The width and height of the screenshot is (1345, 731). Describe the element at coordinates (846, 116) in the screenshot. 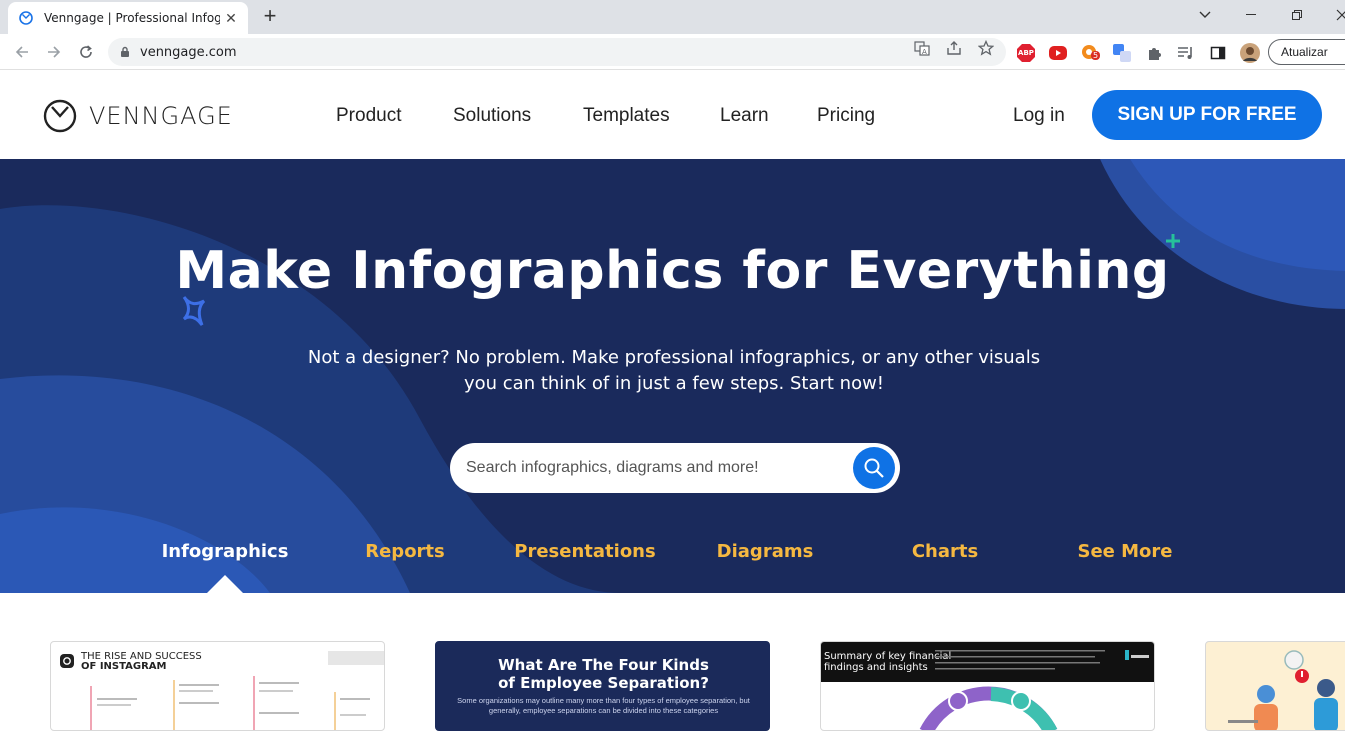

I see `nav-pricing: Pricing` at that location.